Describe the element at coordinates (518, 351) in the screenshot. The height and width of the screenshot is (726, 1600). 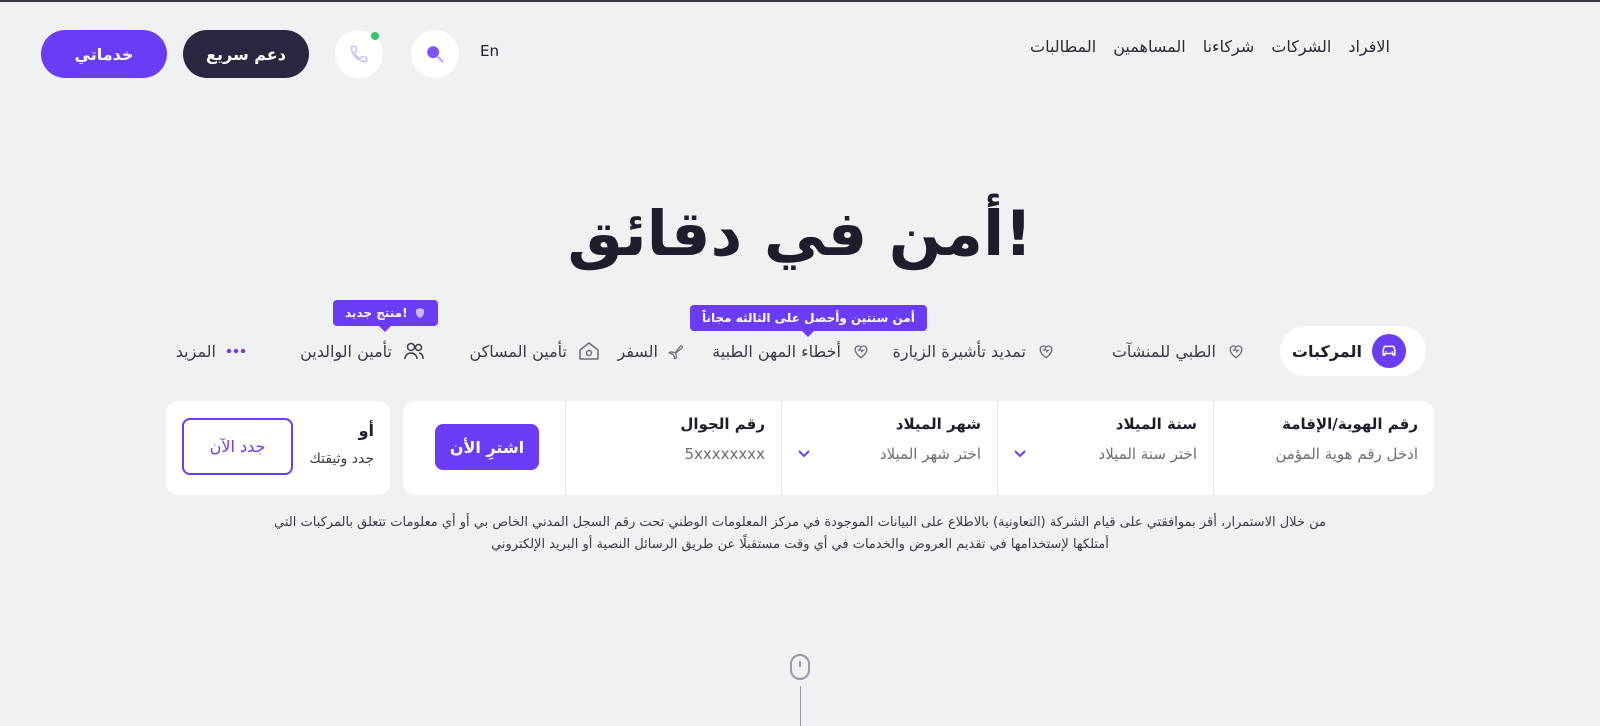
I see `tab-label: تأمين المساكن` at that location.